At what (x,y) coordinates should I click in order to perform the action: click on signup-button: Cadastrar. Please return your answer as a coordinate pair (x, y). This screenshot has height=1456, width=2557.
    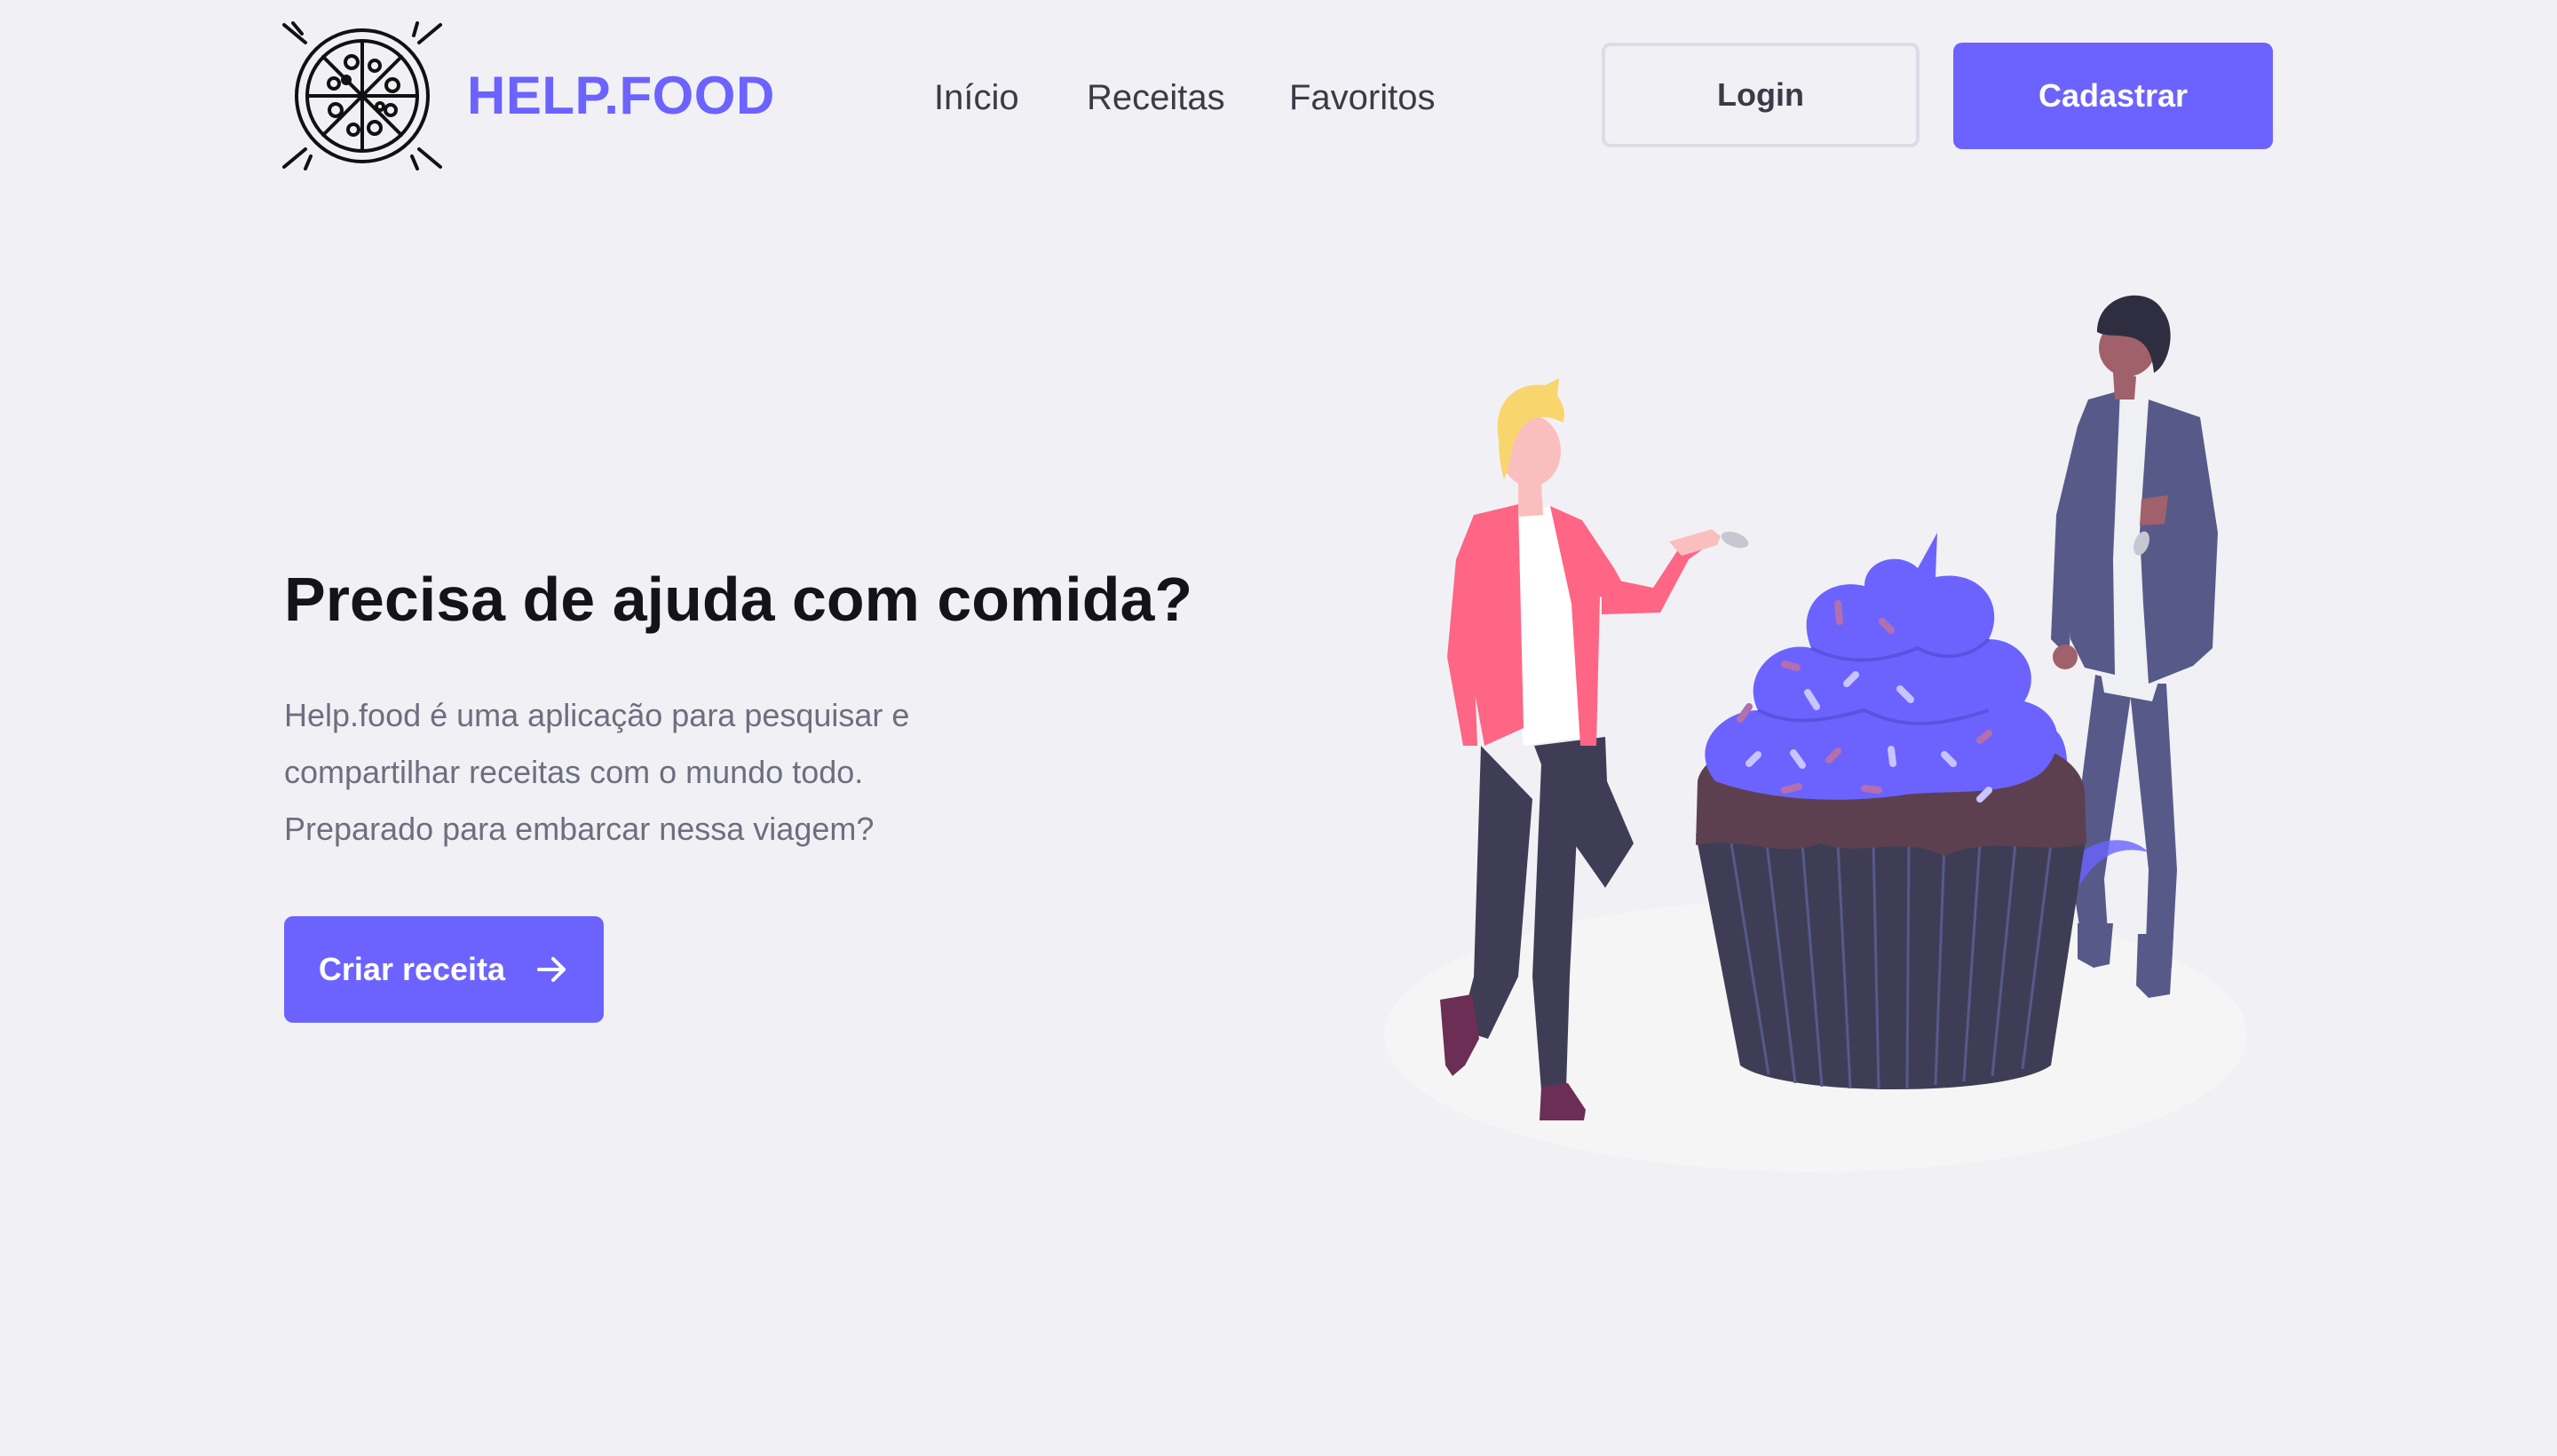
    Looking at the image, I should click on (2113, 96).